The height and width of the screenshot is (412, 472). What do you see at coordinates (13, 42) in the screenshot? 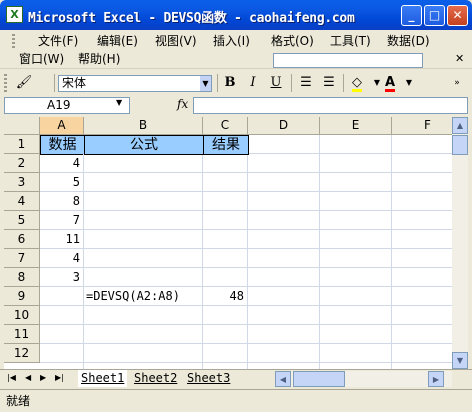
I see `menu-grip` at bounding box center [13, 42].